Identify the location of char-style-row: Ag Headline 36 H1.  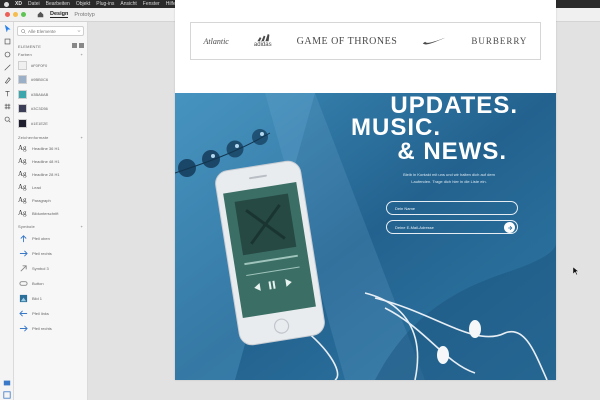
(50, 148).